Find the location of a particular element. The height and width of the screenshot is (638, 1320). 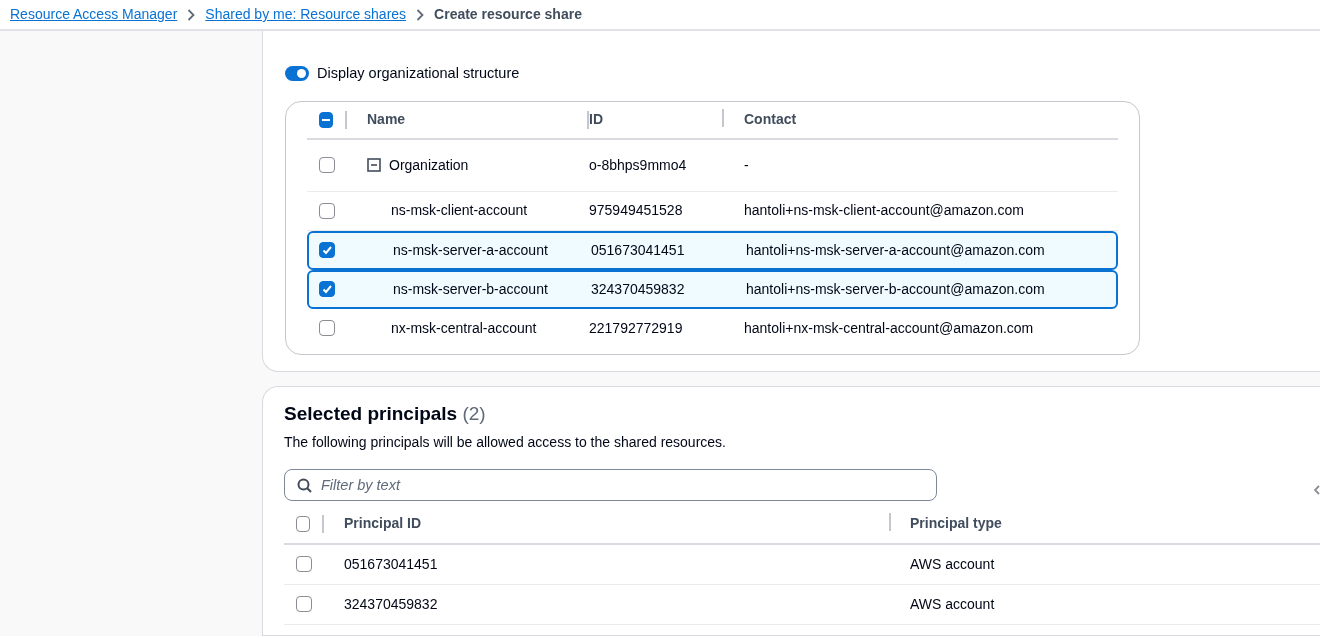

contact-email: hantoli+ns-msk-server-a-account@amazon.com is located at coordinates (896, 250).